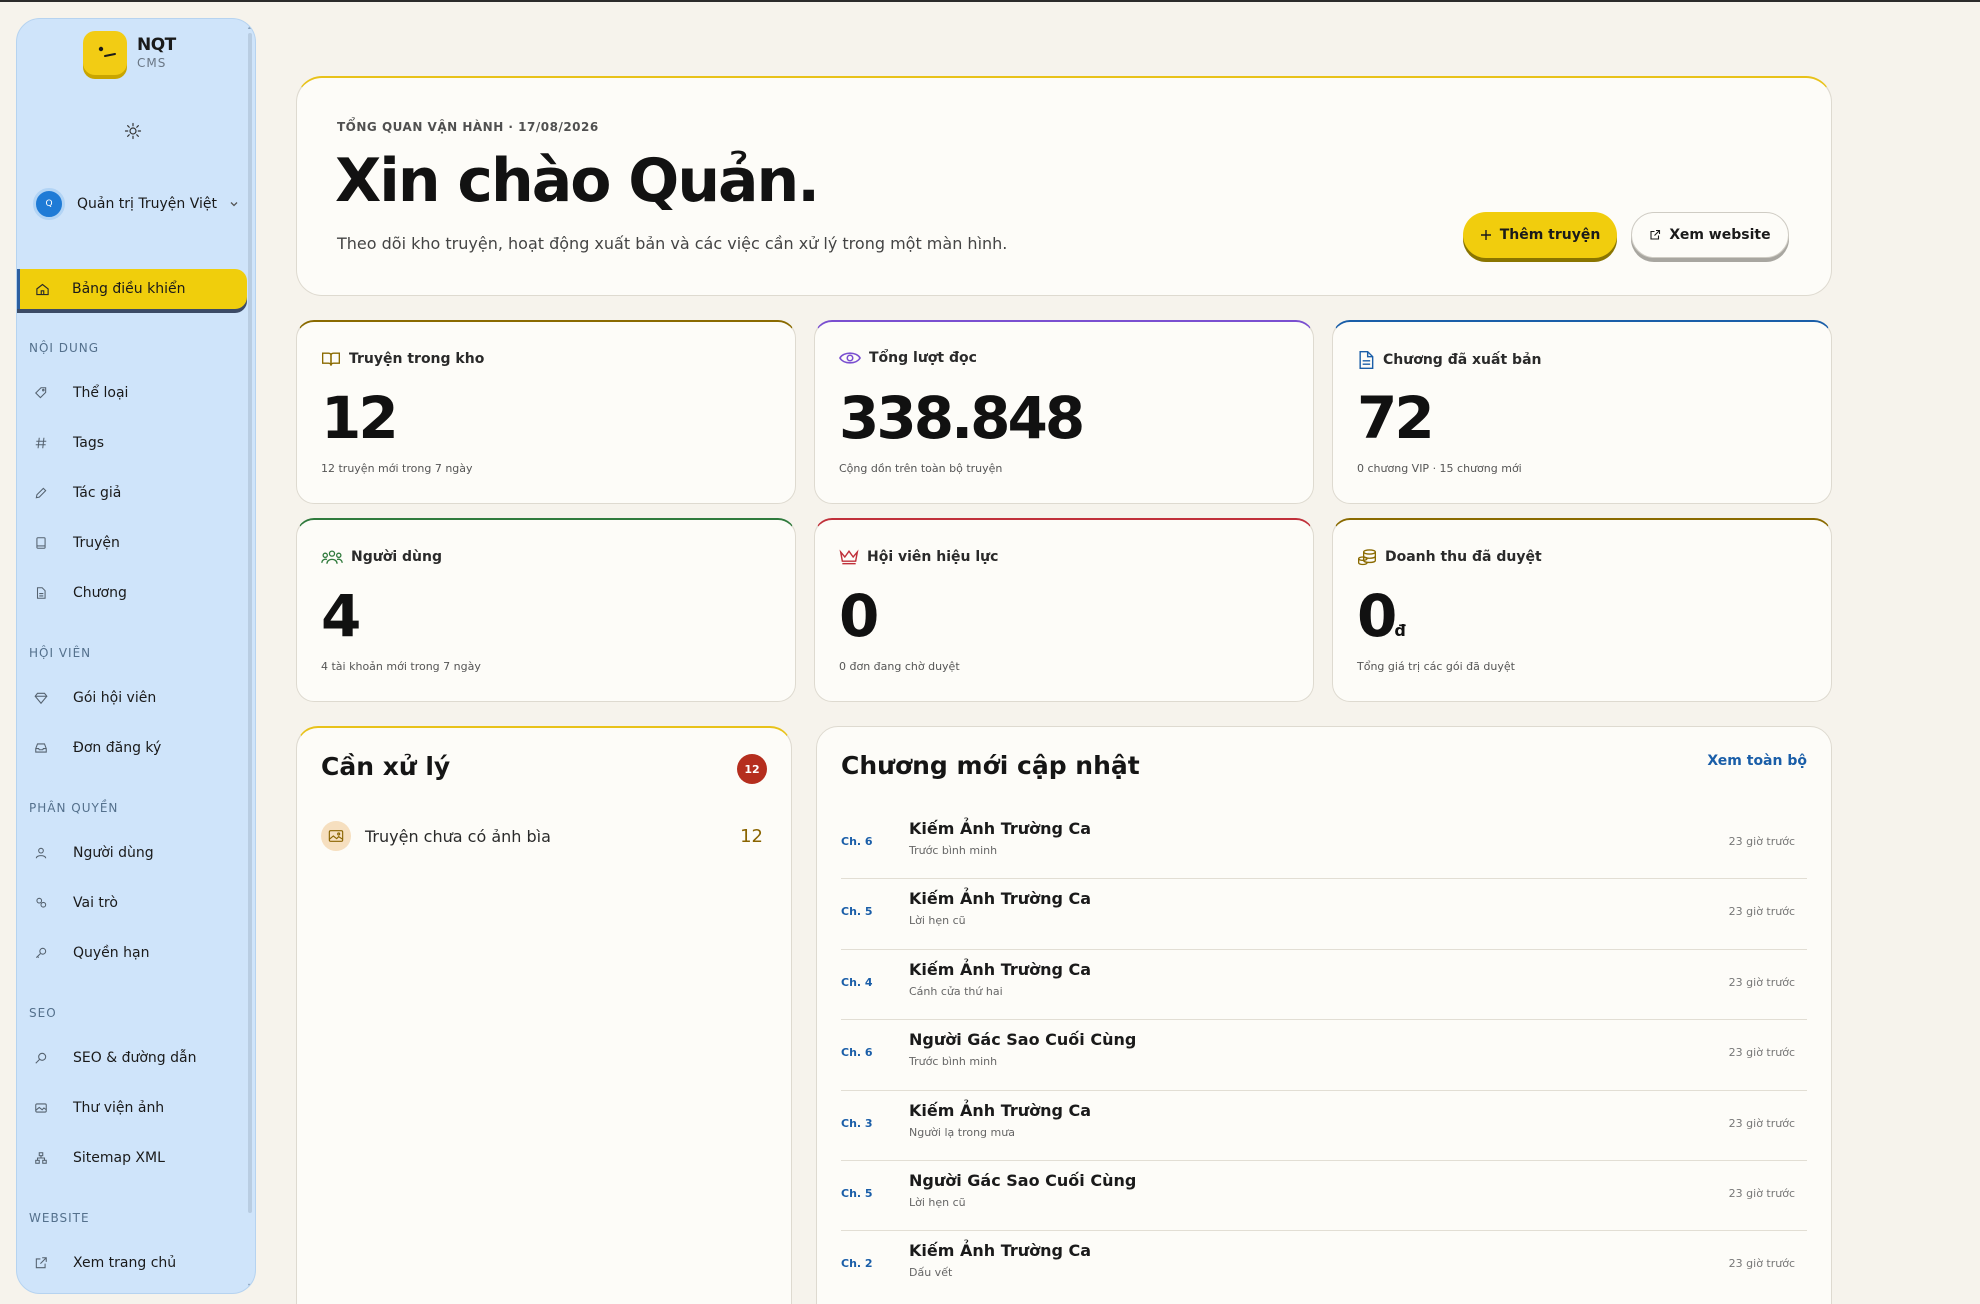 The image size is (1980, 1304). What do you see at coordinates (990, 765) in the screenshot?
I see `recent-chapters-title: Chương mới cập nhật` at bounding box center [990, 765].